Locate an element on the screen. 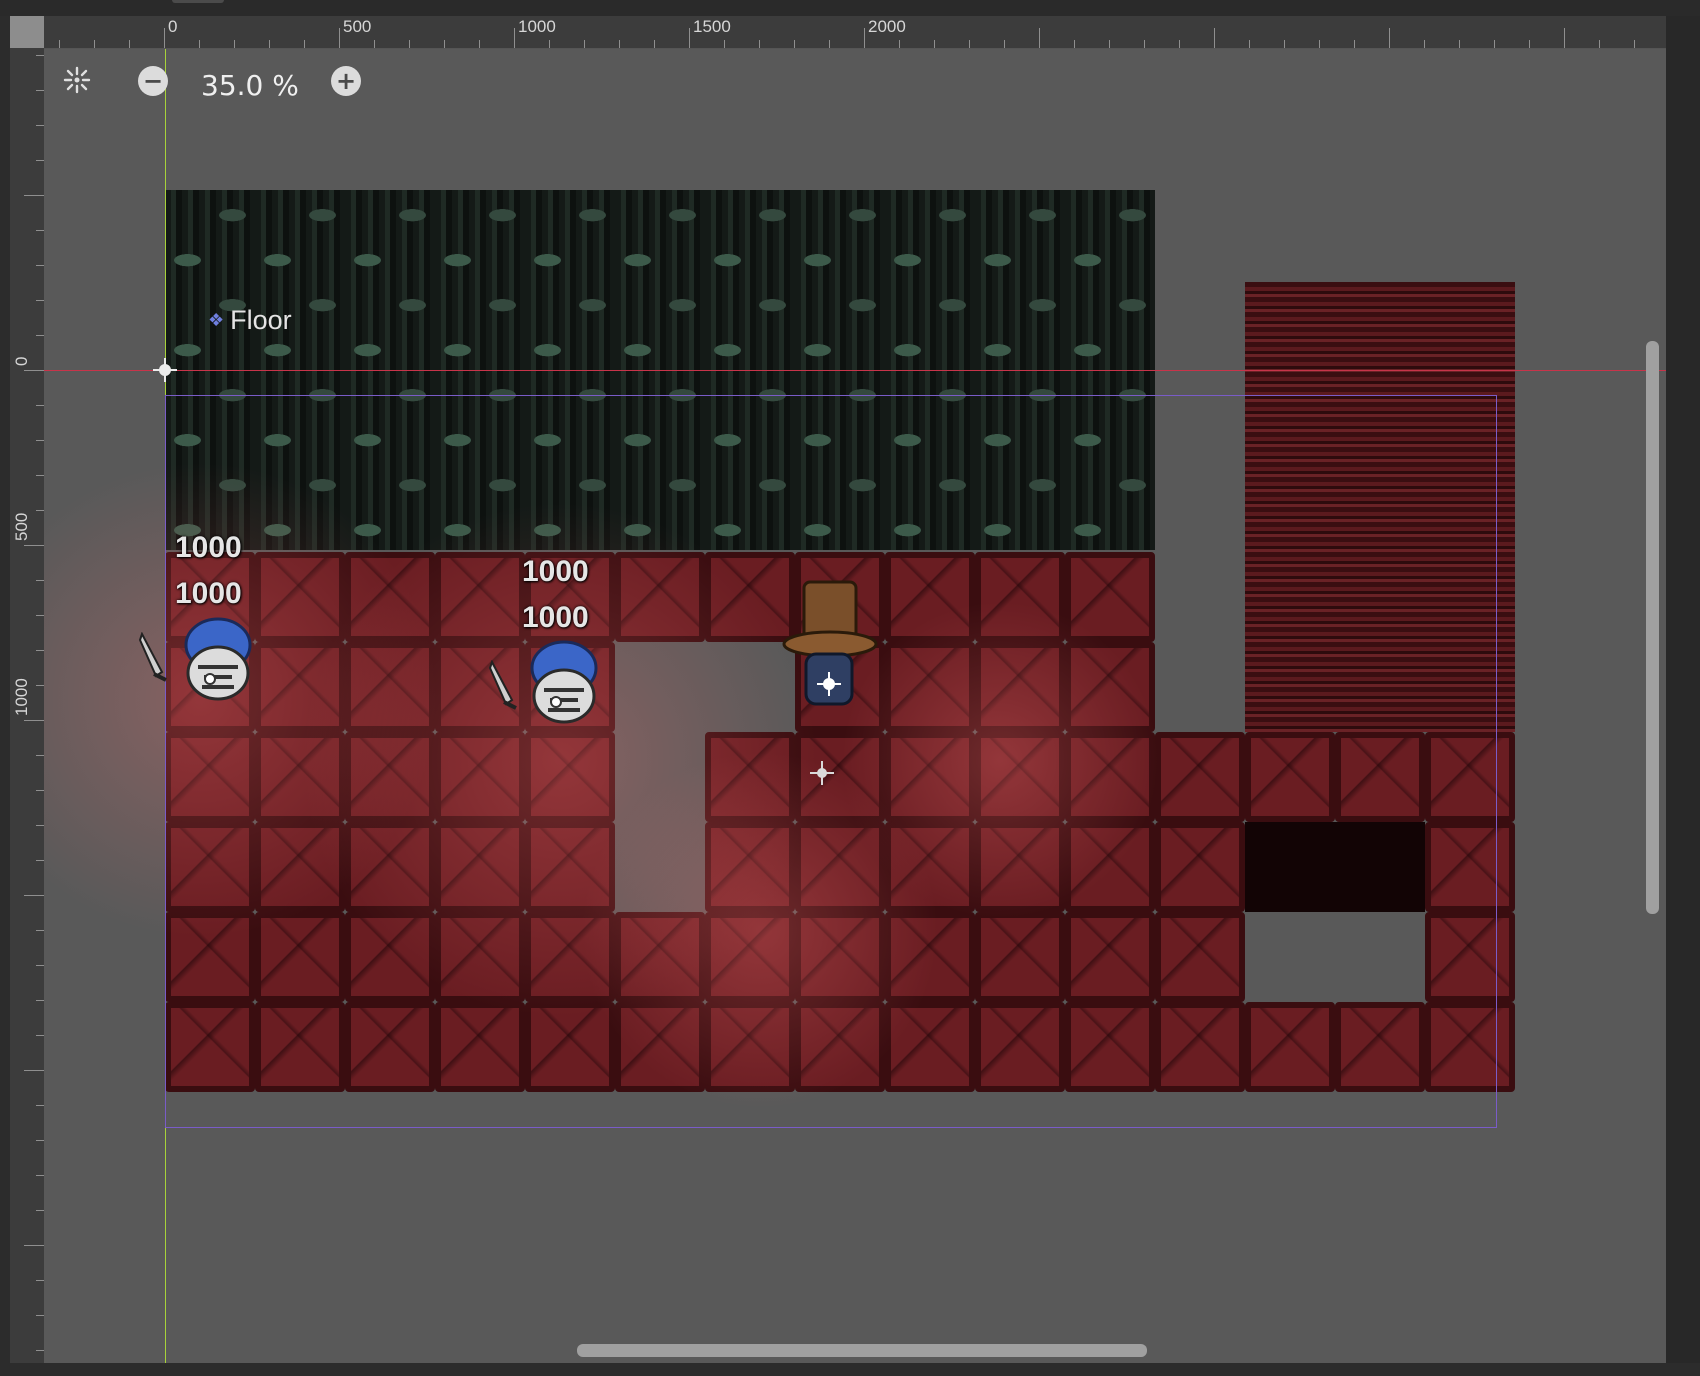  left-panel-edge is located at coordinates (5, 689).